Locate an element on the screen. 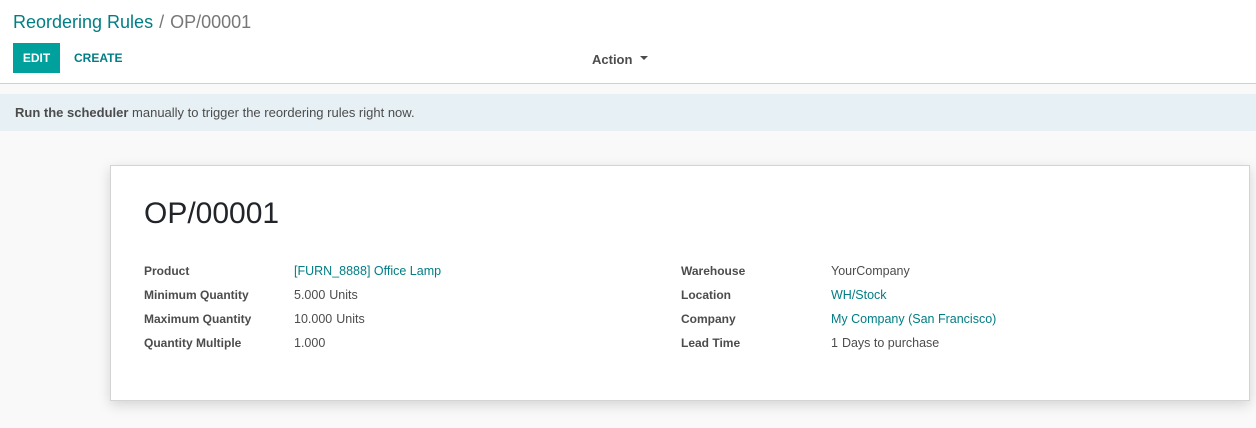  field-value: 10.000 Units is located at coordinates (329, 319).